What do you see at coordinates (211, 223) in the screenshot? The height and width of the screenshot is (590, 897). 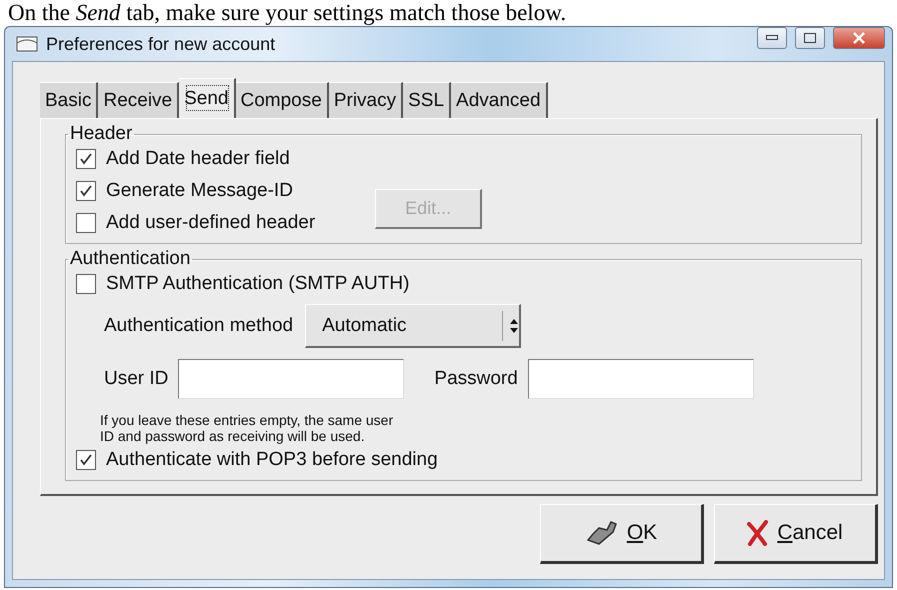 I see `checkbox-label: Add user-defined header` at bounding box center [211, 223].